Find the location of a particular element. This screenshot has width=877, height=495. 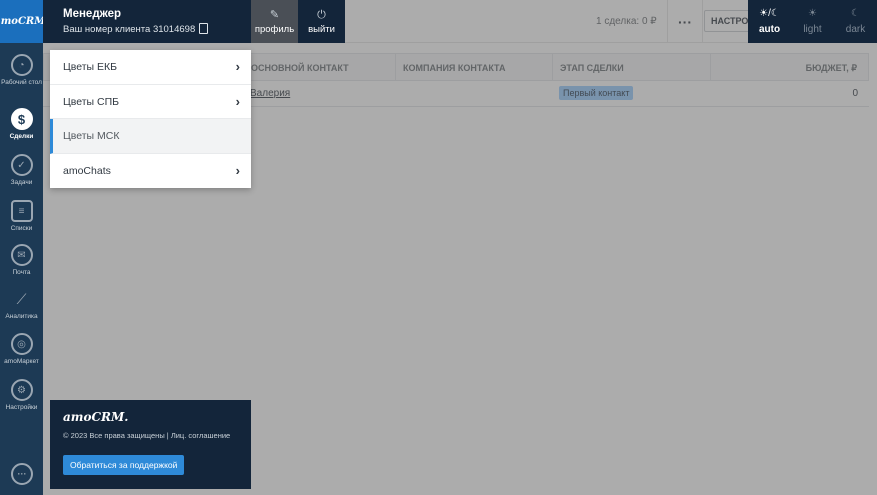

chat-icon: ··· is located at coordinates (22, 474).